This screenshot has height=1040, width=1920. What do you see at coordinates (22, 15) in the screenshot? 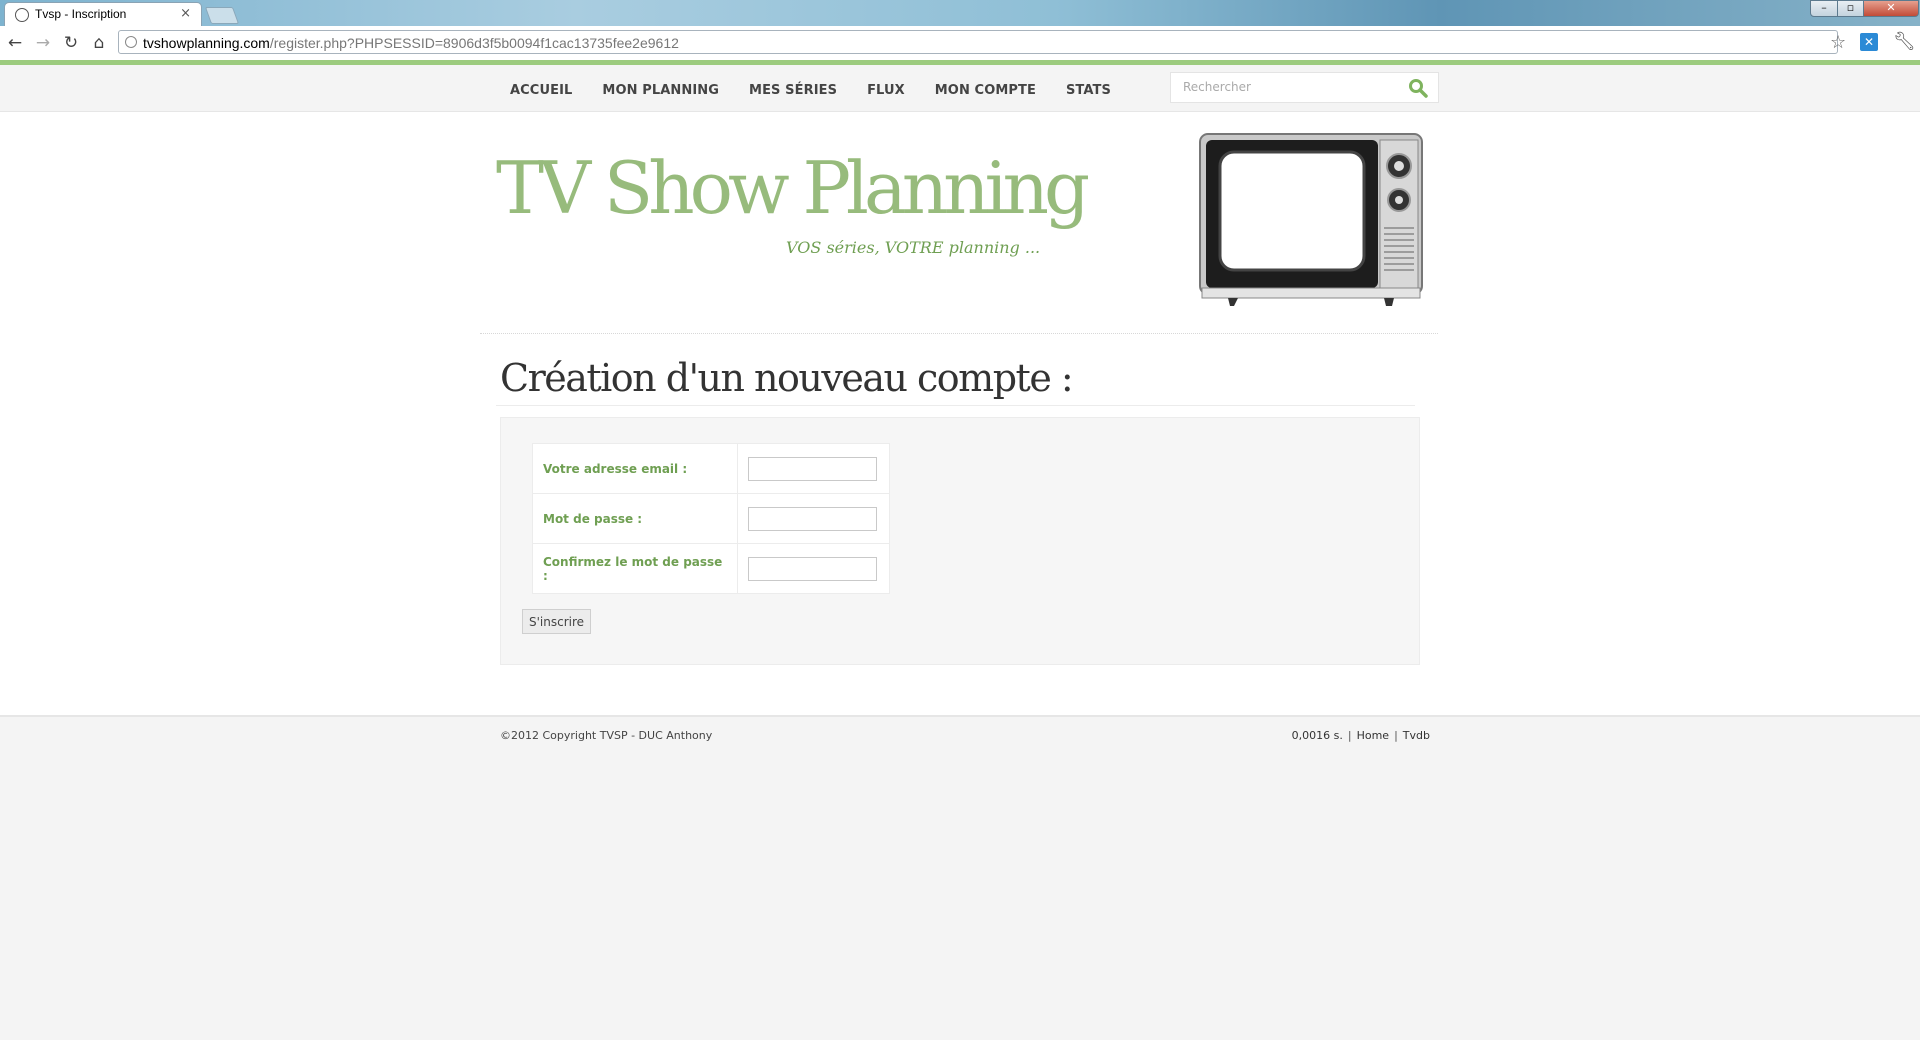
I see `globe-icon` at bounding box center [22, 15].